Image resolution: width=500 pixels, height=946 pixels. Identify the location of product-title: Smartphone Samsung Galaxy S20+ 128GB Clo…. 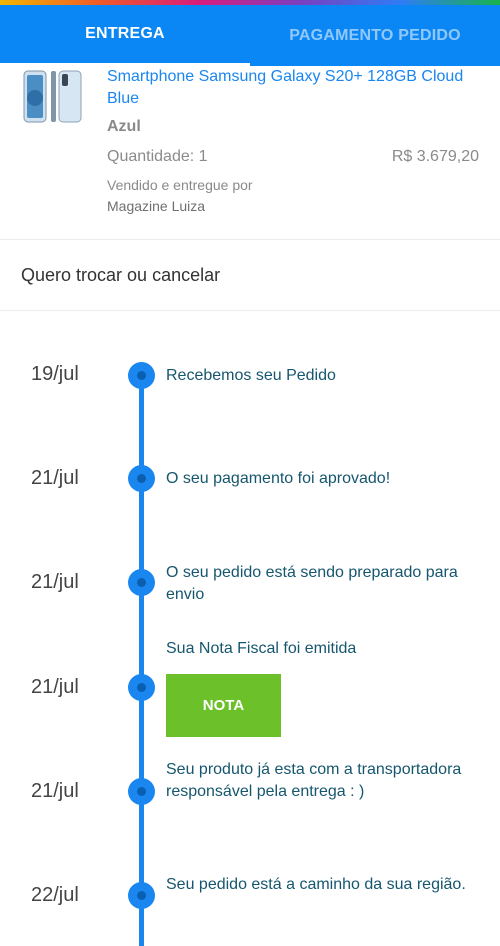
(292, 88).